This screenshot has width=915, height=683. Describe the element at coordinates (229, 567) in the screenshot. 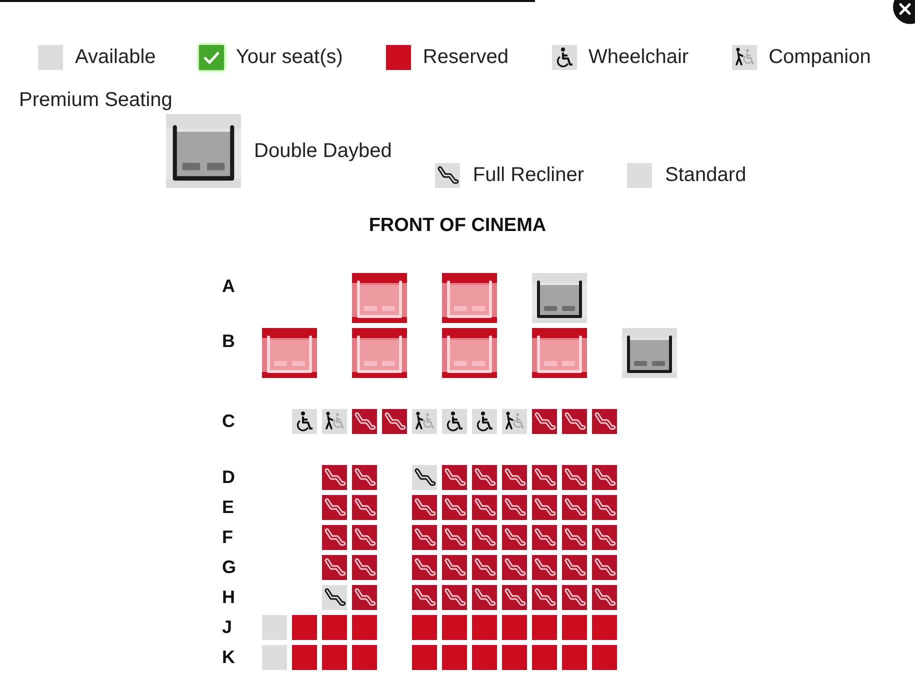

I see `row-label: G` at that location.